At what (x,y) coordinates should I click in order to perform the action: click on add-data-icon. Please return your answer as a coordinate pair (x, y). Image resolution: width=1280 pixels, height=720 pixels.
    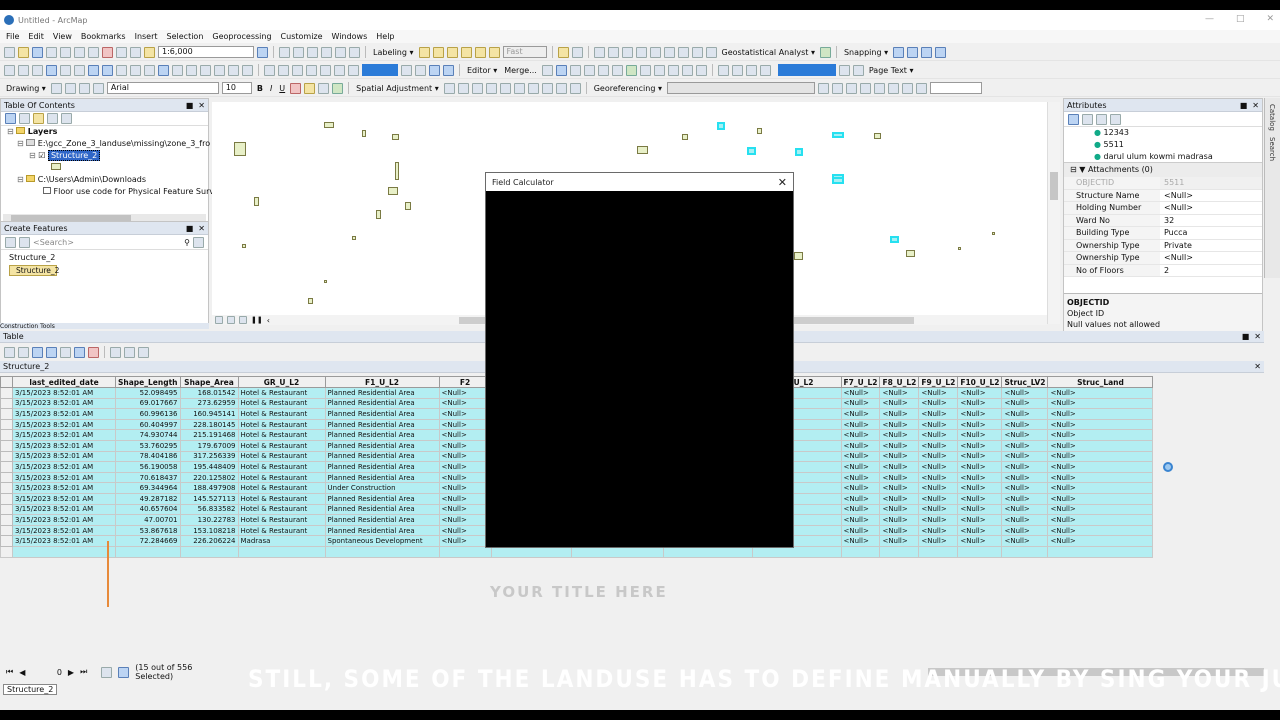
    Looking at the image, I should click on (149, 52).